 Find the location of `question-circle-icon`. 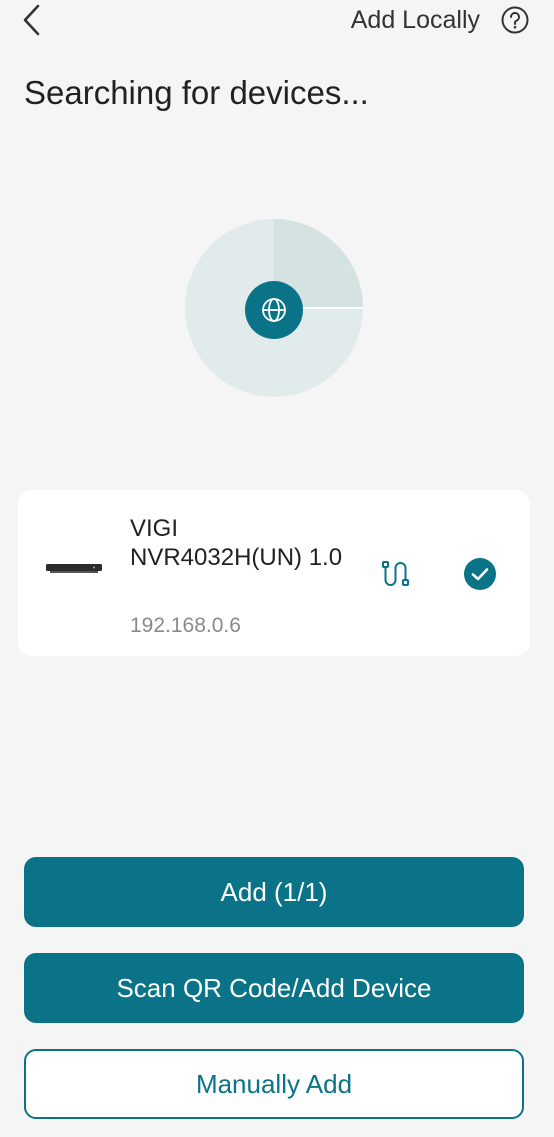

question-circle-icon is located at coordinates (515, 20).